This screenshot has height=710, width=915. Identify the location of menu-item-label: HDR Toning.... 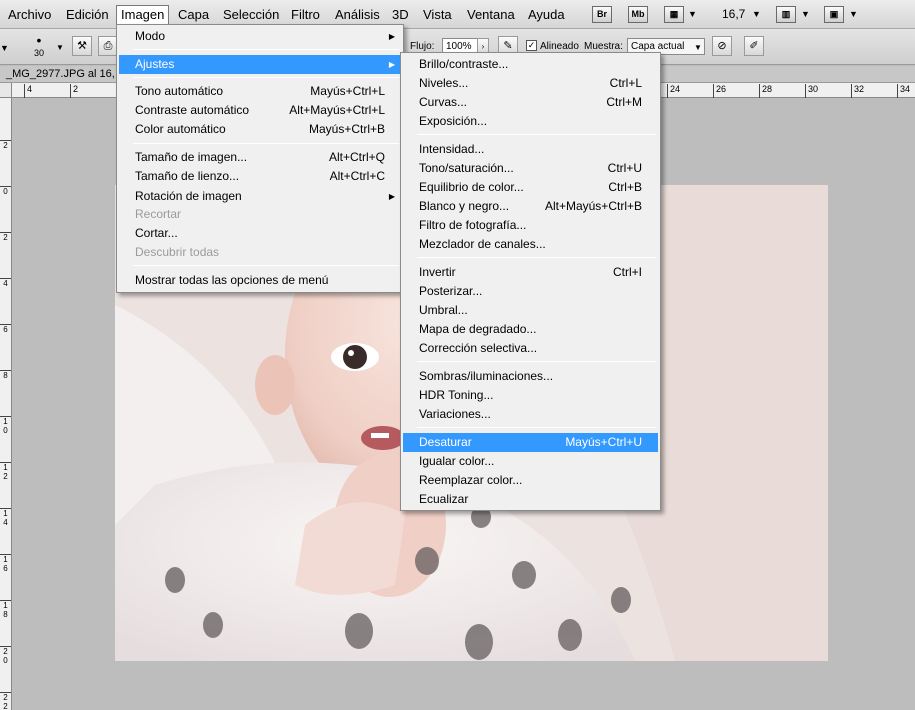
(456, 395).